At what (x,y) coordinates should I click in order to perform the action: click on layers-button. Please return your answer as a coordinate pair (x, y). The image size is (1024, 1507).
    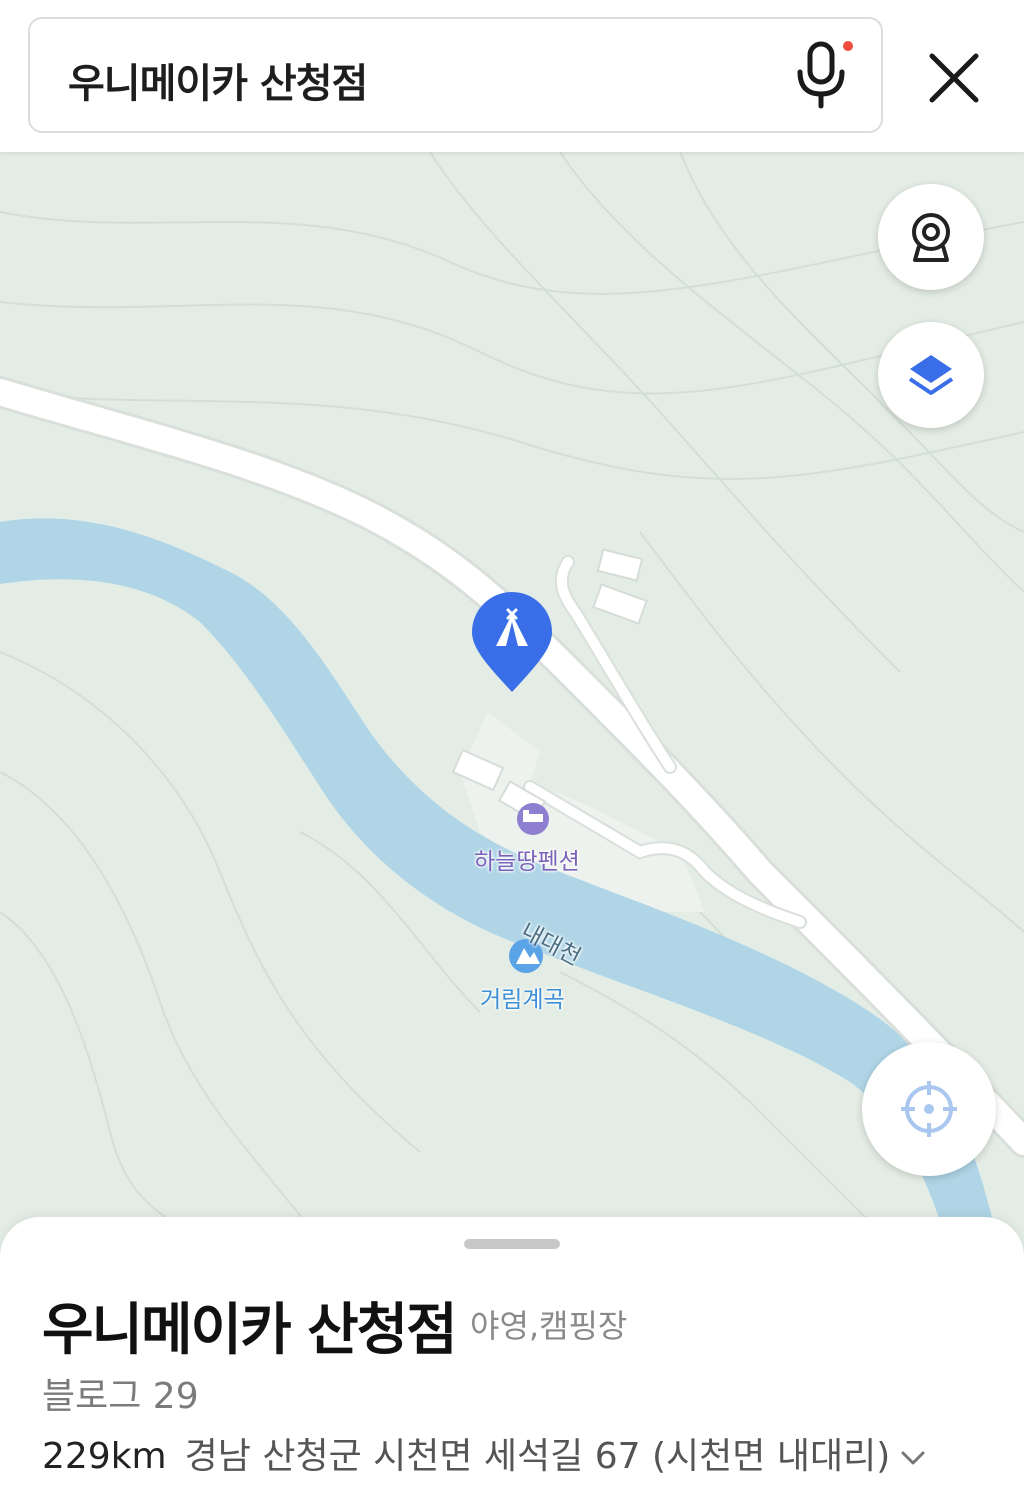
    Looking at the image, I should click on (931, 375).